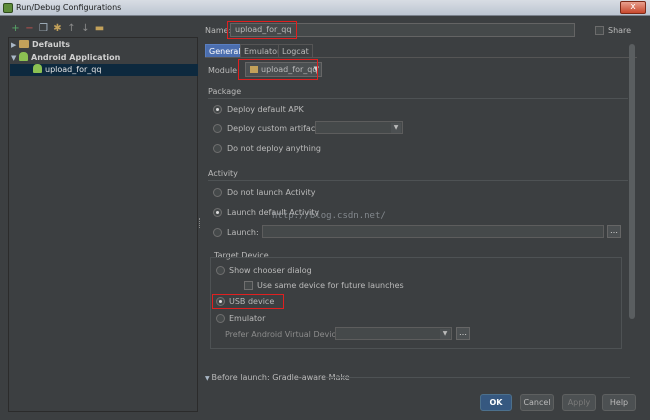 The width and height of the screenshot is (650, 420). I want to click on module-select: upload_for_qq ▼, so click(283, 69).